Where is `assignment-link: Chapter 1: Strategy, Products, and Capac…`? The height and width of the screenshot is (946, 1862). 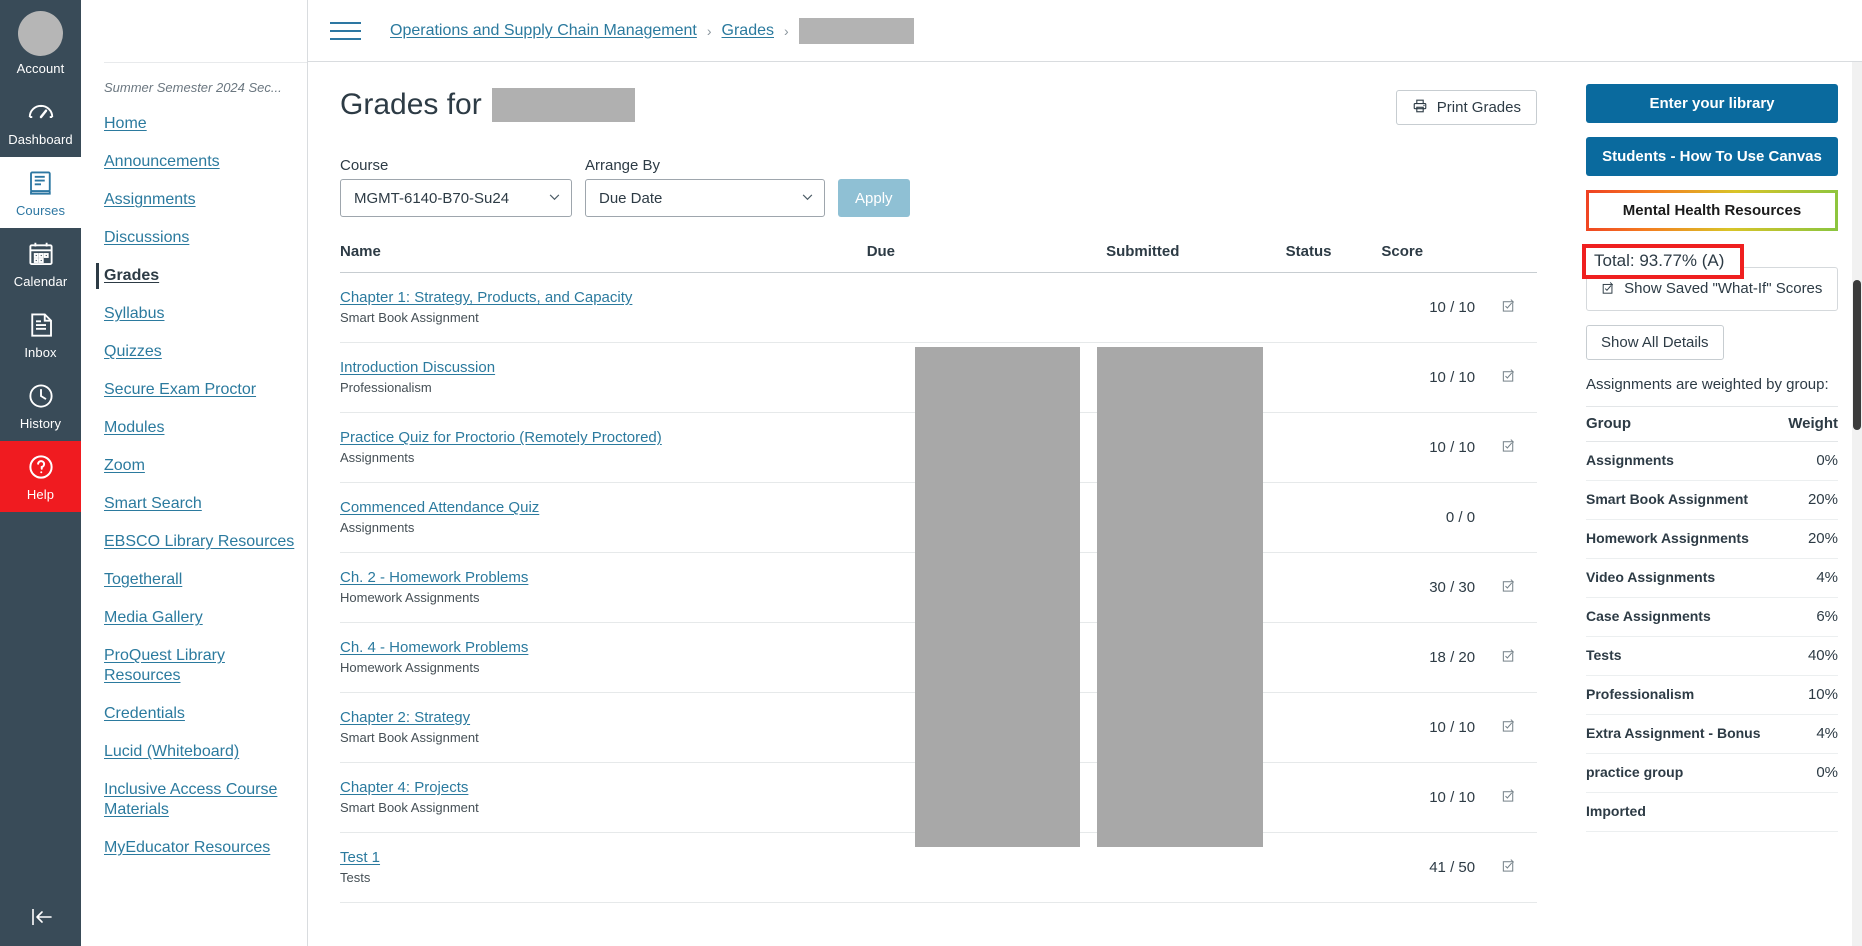
assignment-link: Chapter 1: Strategy, Products, and Capac… is located at coordinates (486, 297).